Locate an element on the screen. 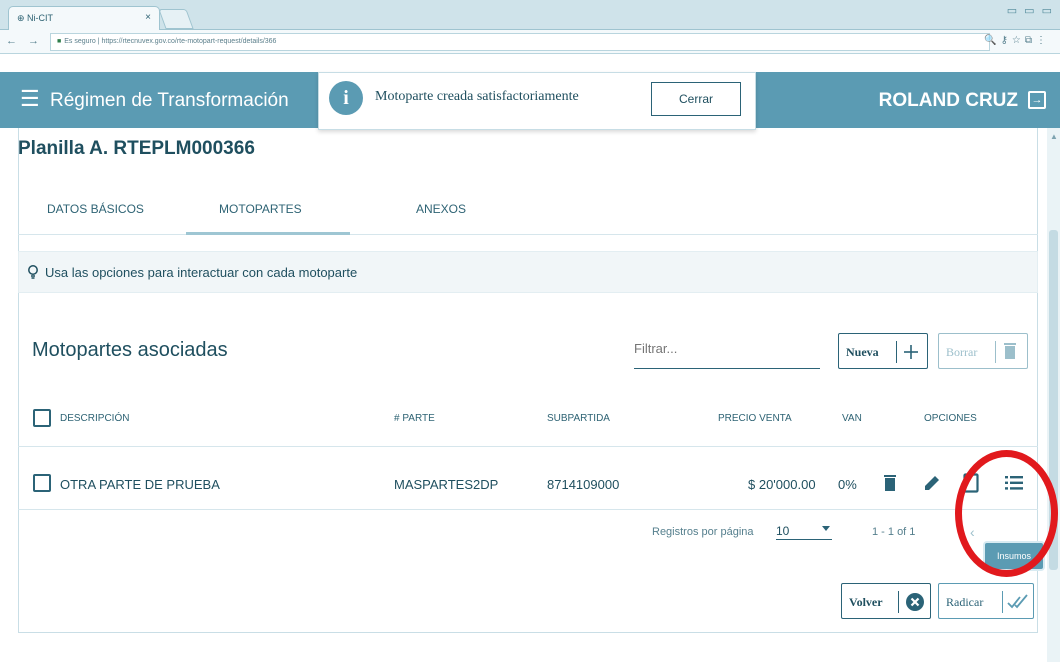 This screenshot has height=662, width=1060. browser-tab: ⊕ Ni-CIT × is located at coordinates (84, 18).